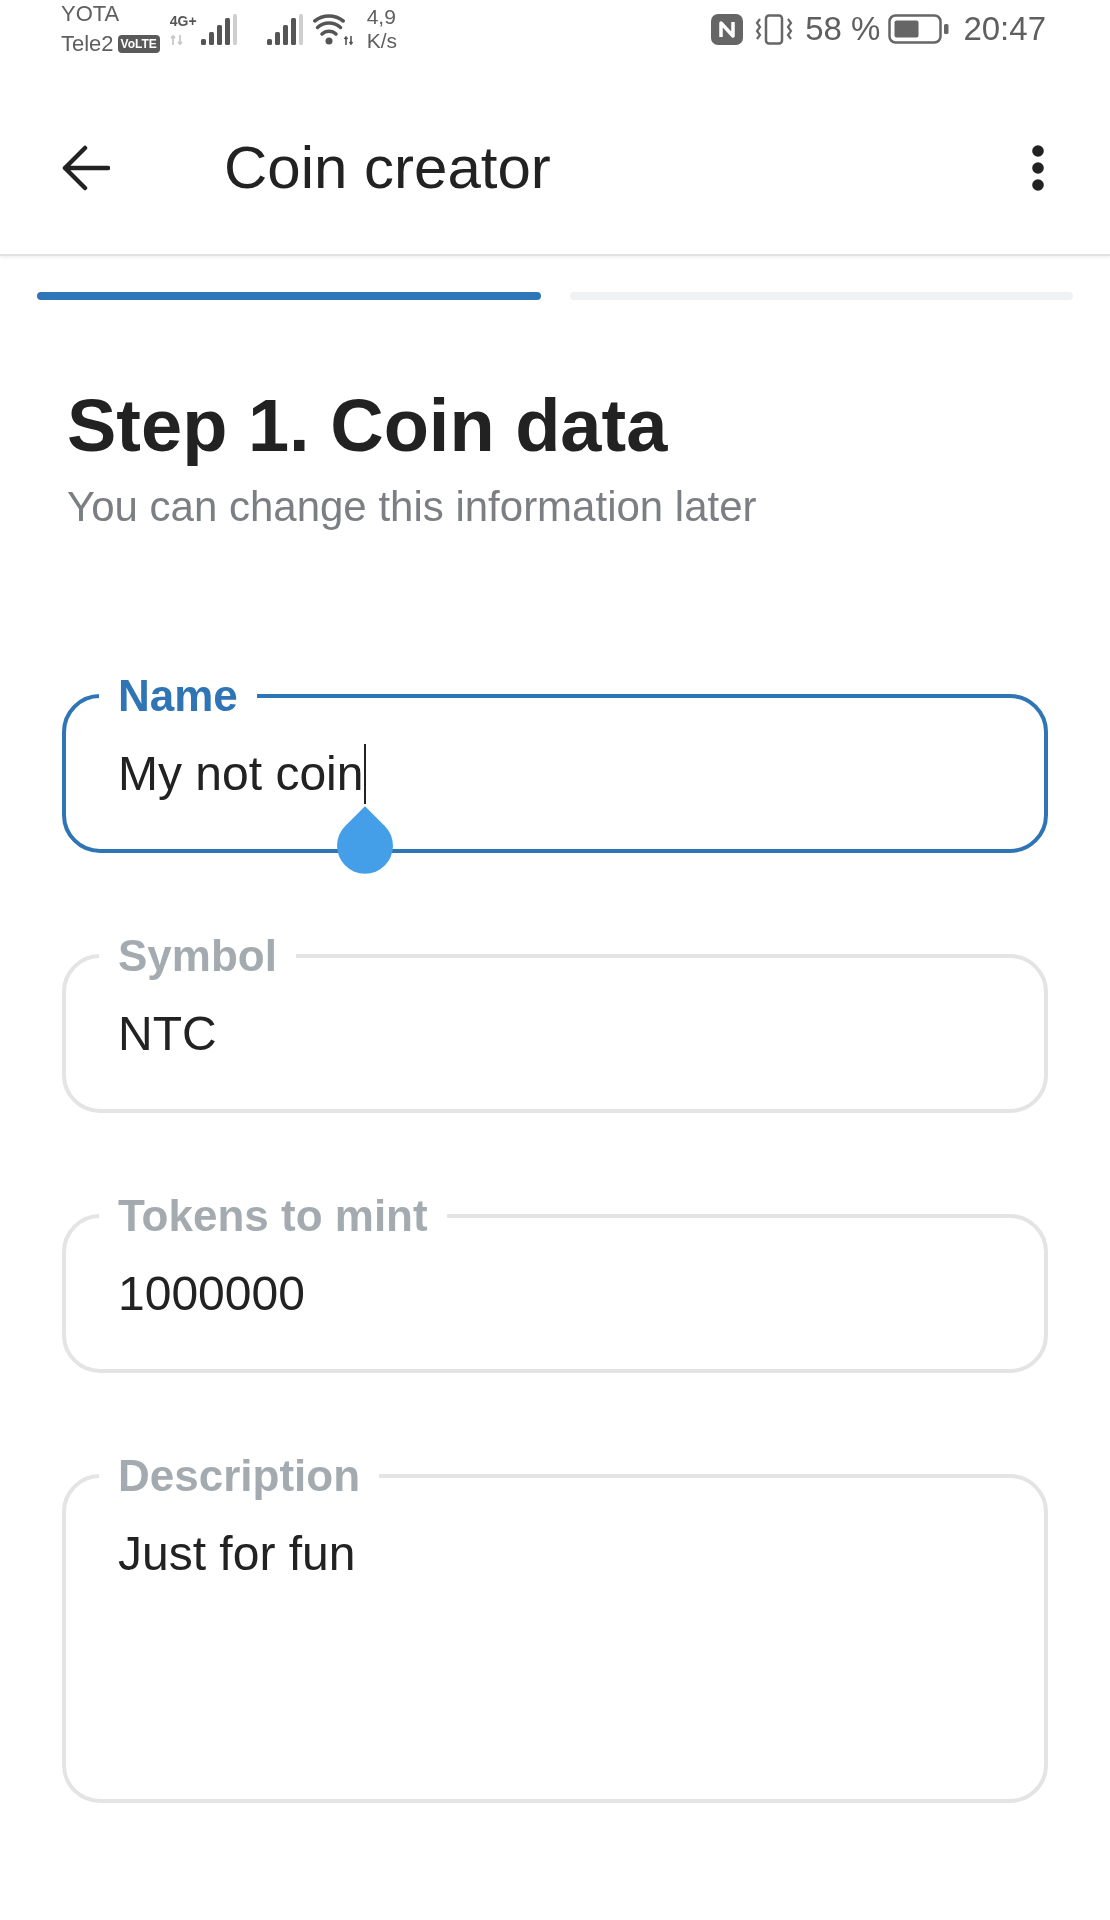 The width and height of the screenshot is (1110, 1920). What do you see at coordinates (183, 20) in the screenshot?
I see `network-type-label: 4G+` at bounding box center [183, 20].